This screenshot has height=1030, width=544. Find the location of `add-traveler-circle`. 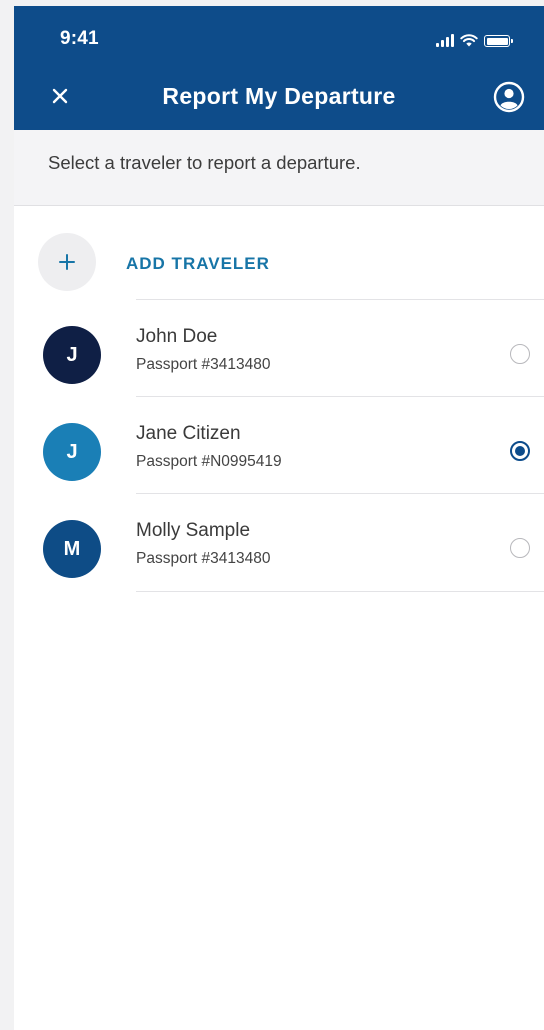

add-traveler-circle is located at coordinates (67, 262).